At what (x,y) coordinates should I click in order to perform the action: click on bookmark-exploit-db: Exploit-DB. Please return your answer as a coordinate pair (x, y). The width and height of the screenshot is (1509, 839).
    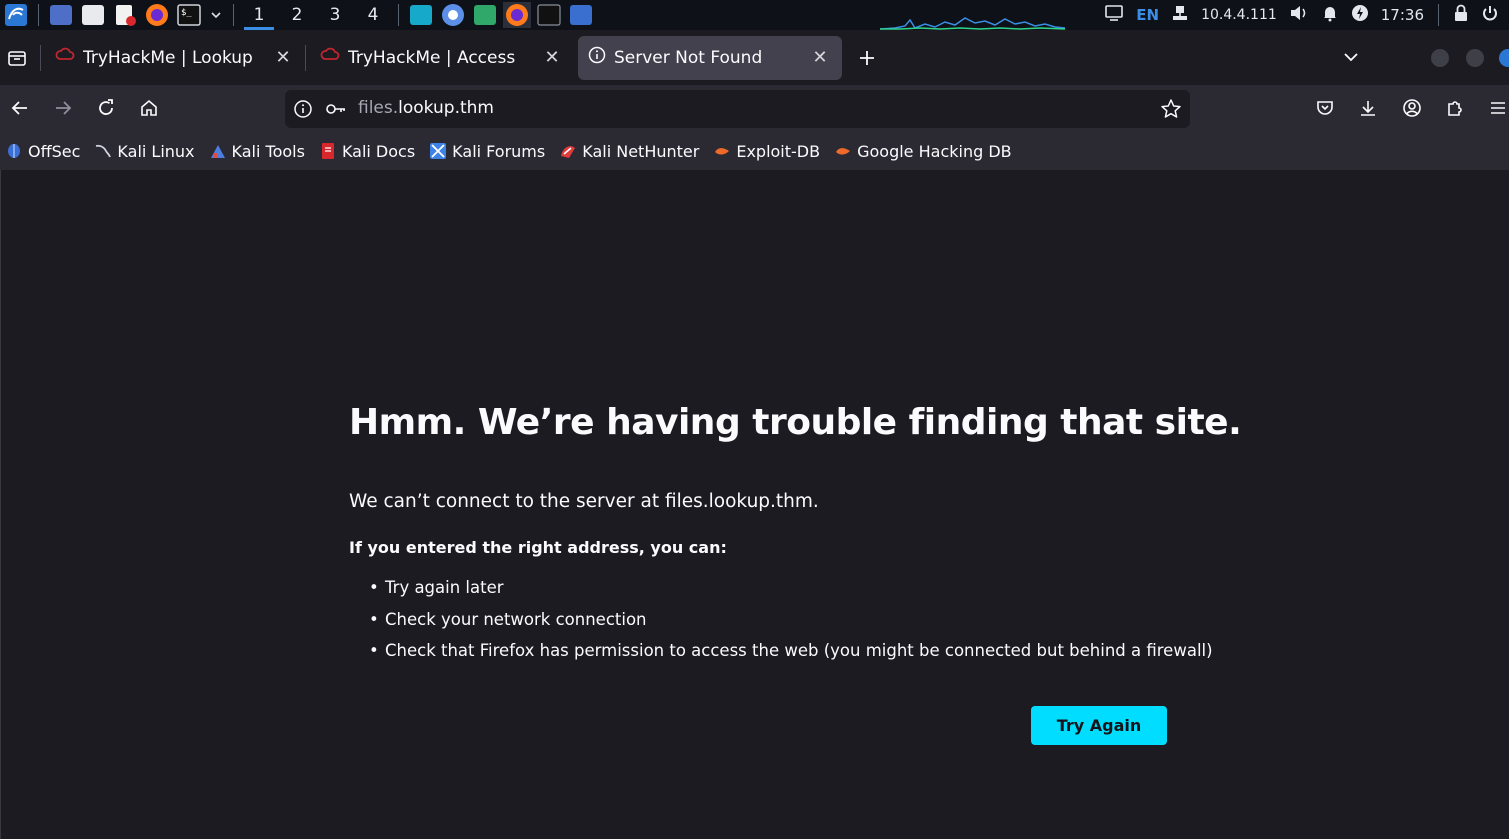
    Looking at the image, I should click on (766, 151).